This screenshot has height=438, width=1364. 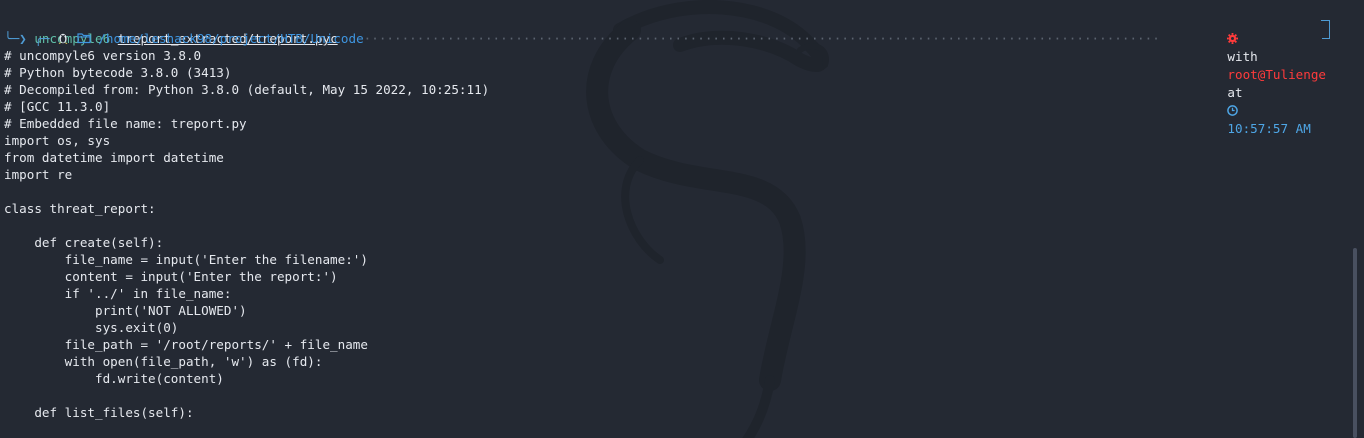 I want to click on output-line: # uncompyle6 version 3.8.0, so click(x=103, y=55).